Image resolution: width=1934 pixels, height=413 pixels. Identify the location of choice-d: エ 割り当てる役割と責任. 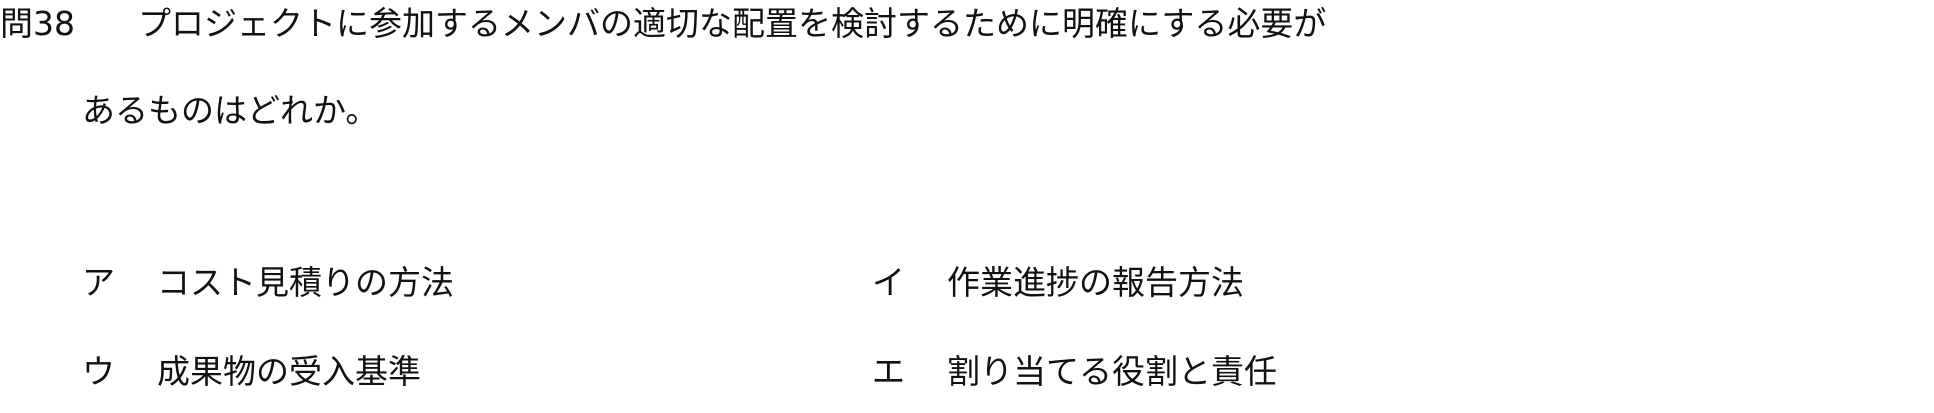
(1074, 372).